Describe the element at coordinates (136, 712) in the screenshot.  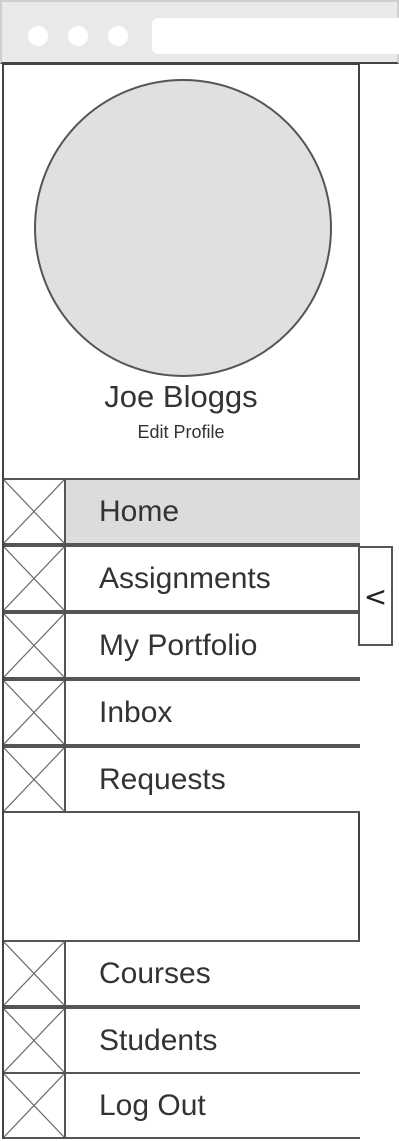
I see `sidebar-item-label: Inbox` at that location.